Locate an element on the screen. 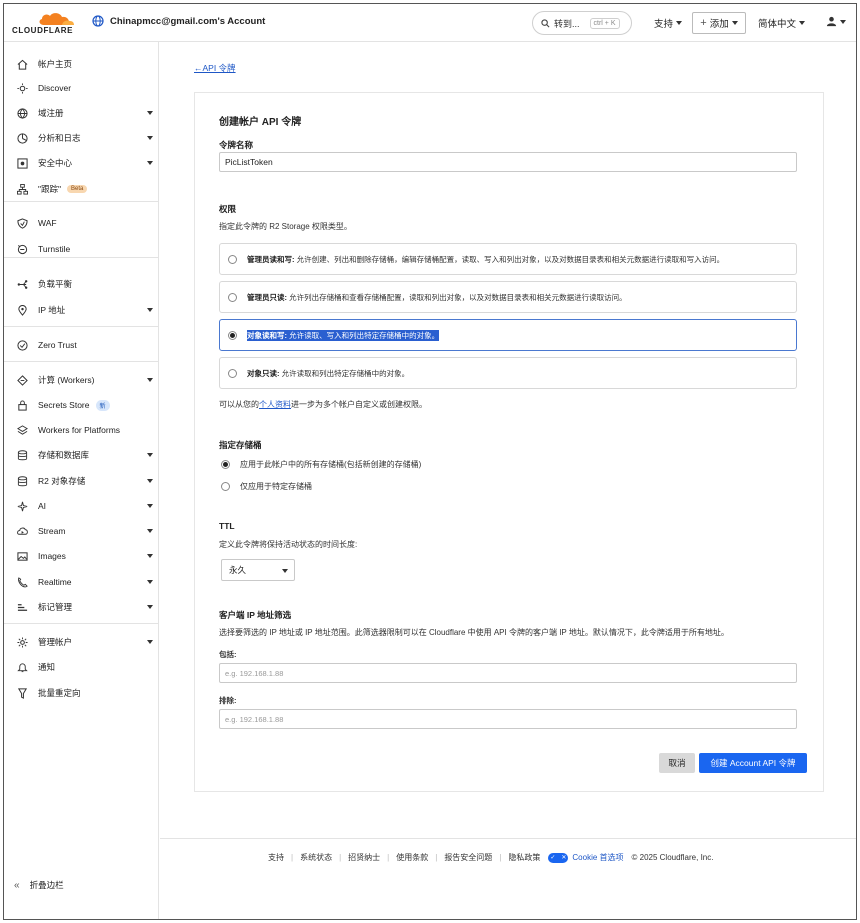 The height and width of the screenshot is (923, 860). sidebar-item-notifications: 通知 is located at coordinates (81, 667).